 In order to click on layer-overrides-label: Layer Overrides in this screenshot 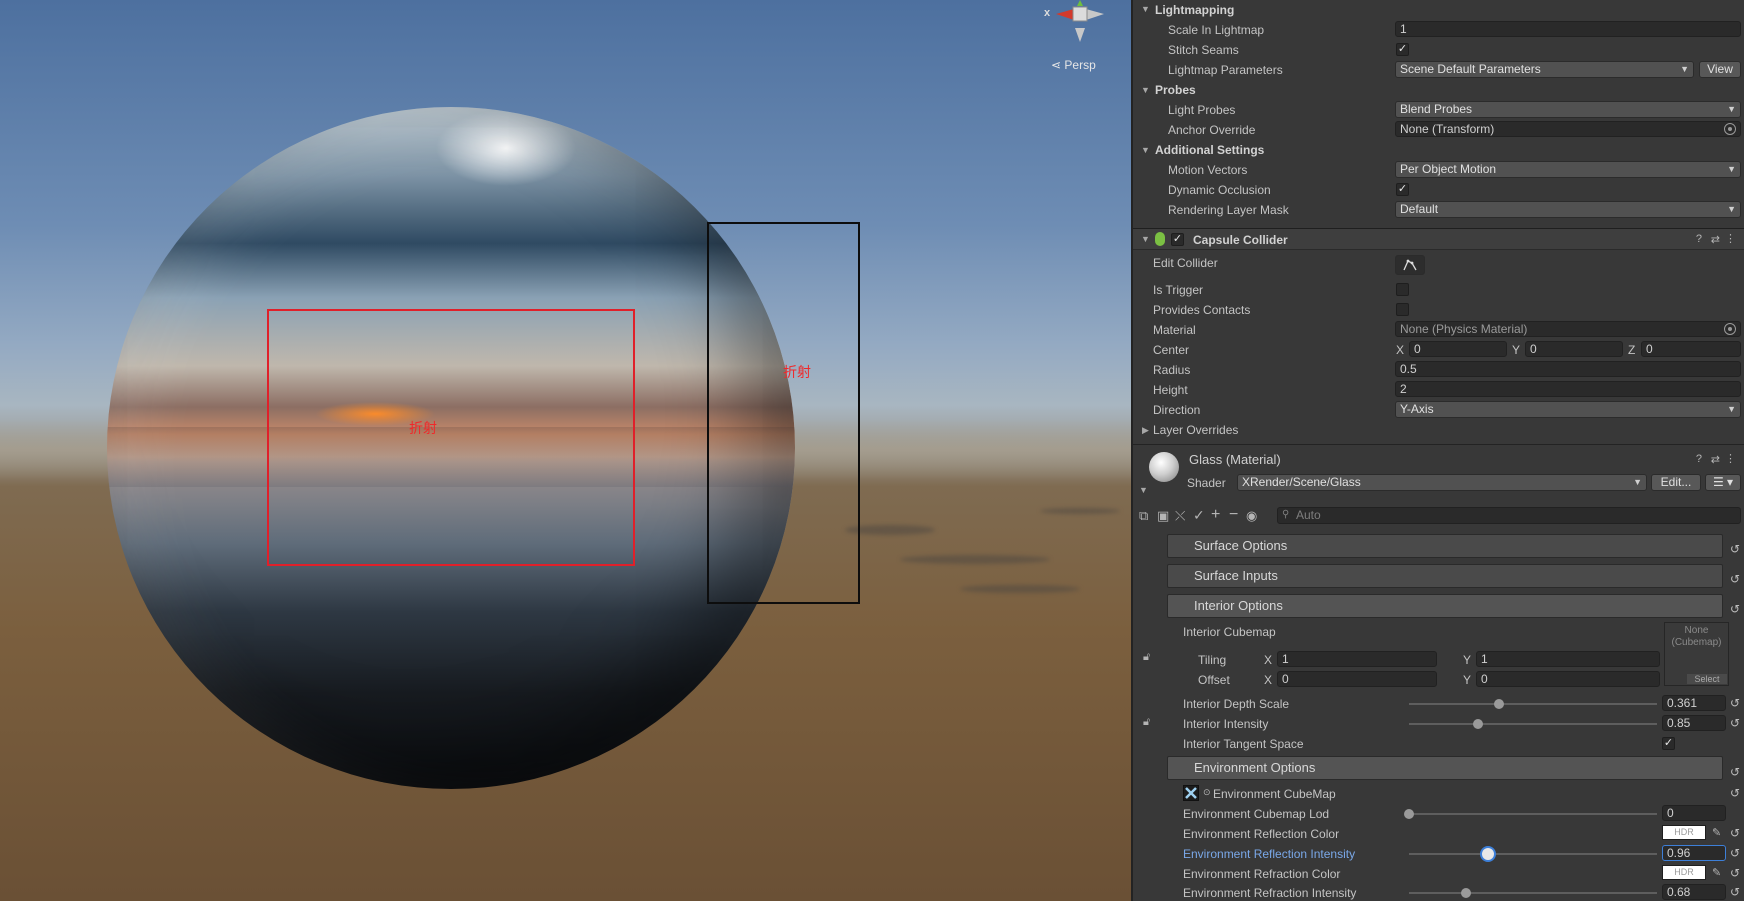, I will do `click(1195, 430)`.